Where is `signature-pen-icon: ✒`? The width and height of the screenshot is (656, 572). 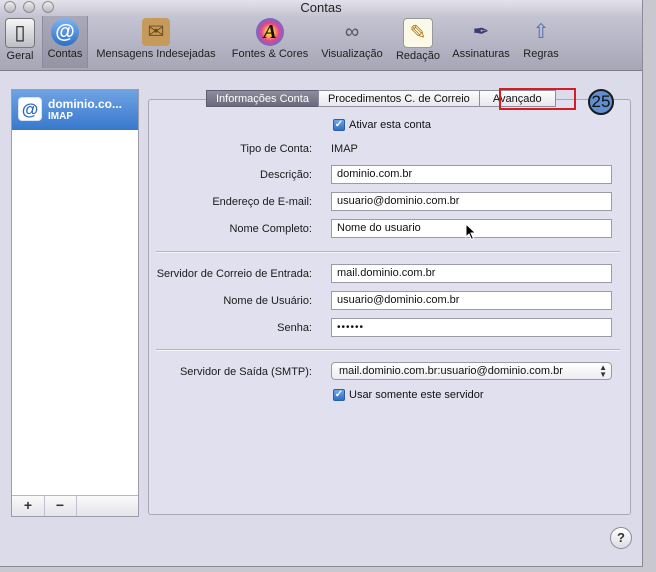
signature-pen-icon: ✒ is located at coordinates (481, 32).